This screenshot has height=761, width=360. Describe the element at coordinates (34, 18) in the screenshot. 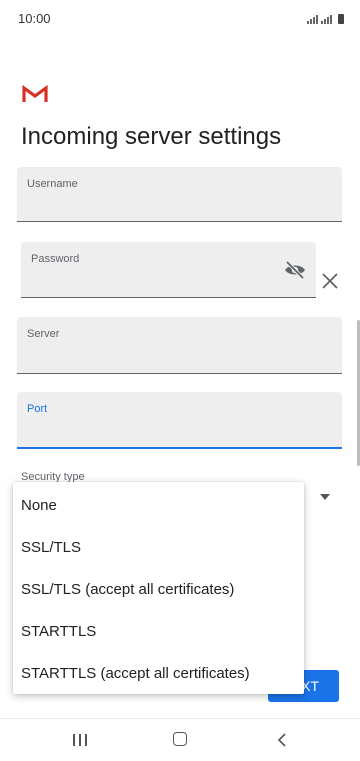

I see `status-time: 10:00` at that location.